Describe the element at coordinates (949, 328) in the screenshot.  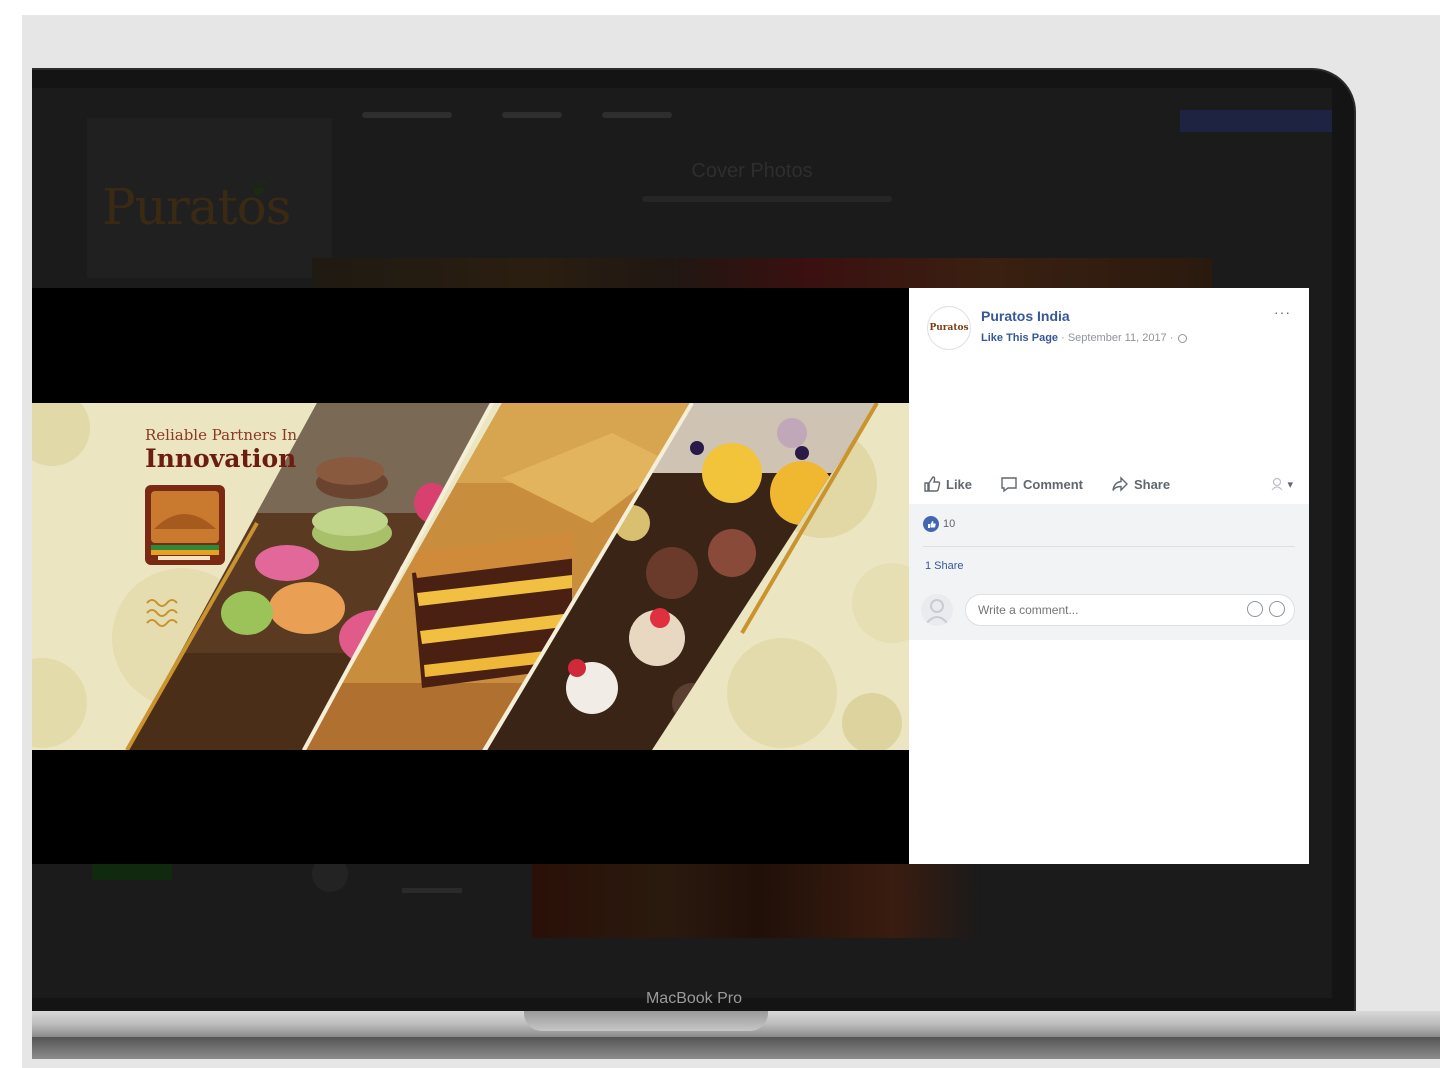
I see `page-avatar: Puratos` at that location.